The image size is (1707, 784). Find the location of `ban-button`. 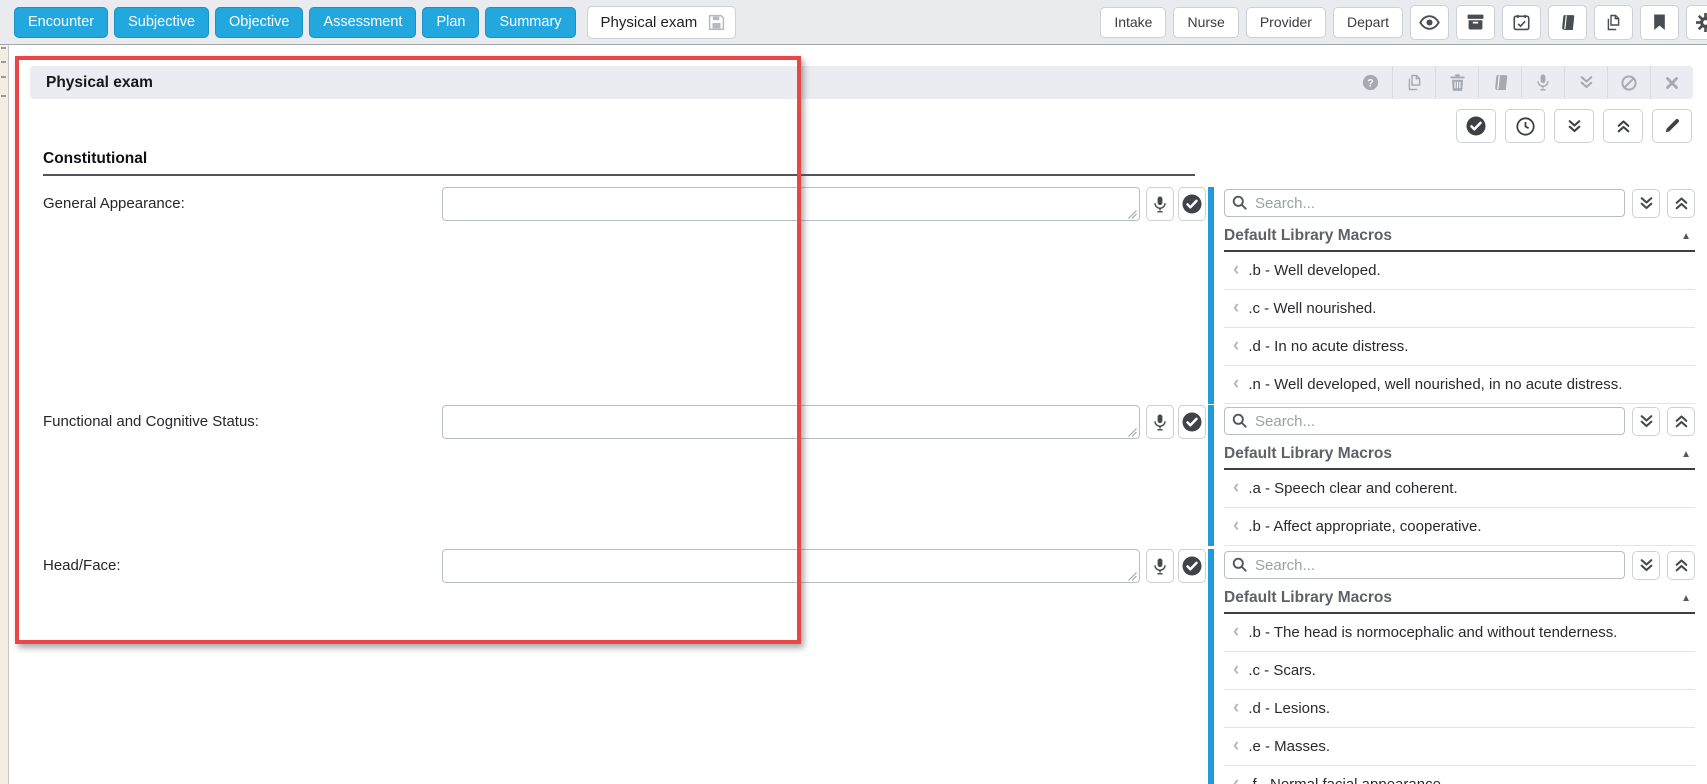

ban-button is located at coordinates (1628, 82).